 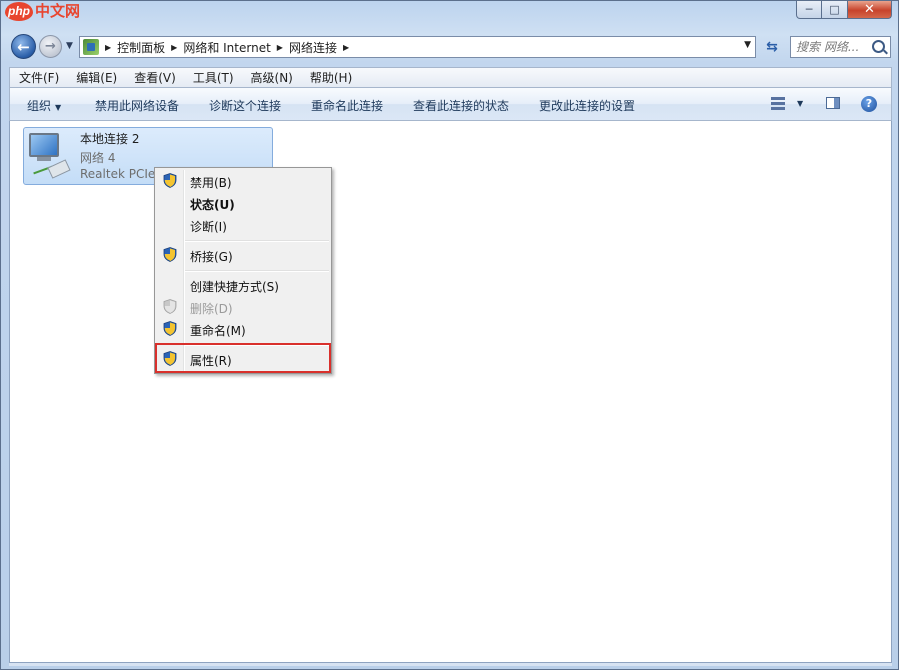 What do you see at coordinates (38, 77) in the screenshot?
I see `menu-file: 文件(F)` at bounding box center [38, 77].